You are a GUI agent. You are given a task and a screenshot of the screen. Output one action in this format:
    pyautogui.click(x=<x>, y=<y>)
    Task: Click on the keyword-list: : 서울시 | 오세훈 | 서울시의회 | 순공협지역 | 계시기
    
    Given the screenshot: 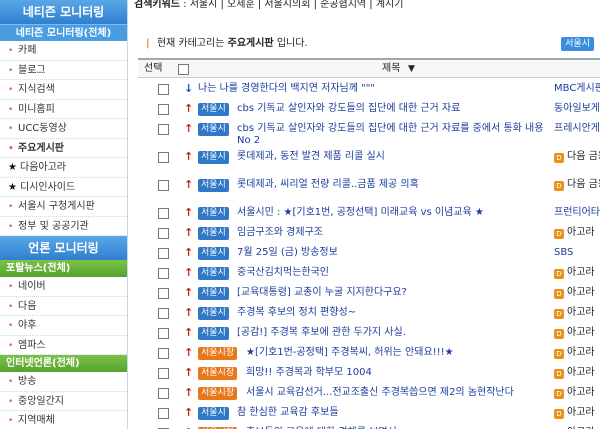 What is the action you would take?
    pyautogui.click(x=293, y=5)
    